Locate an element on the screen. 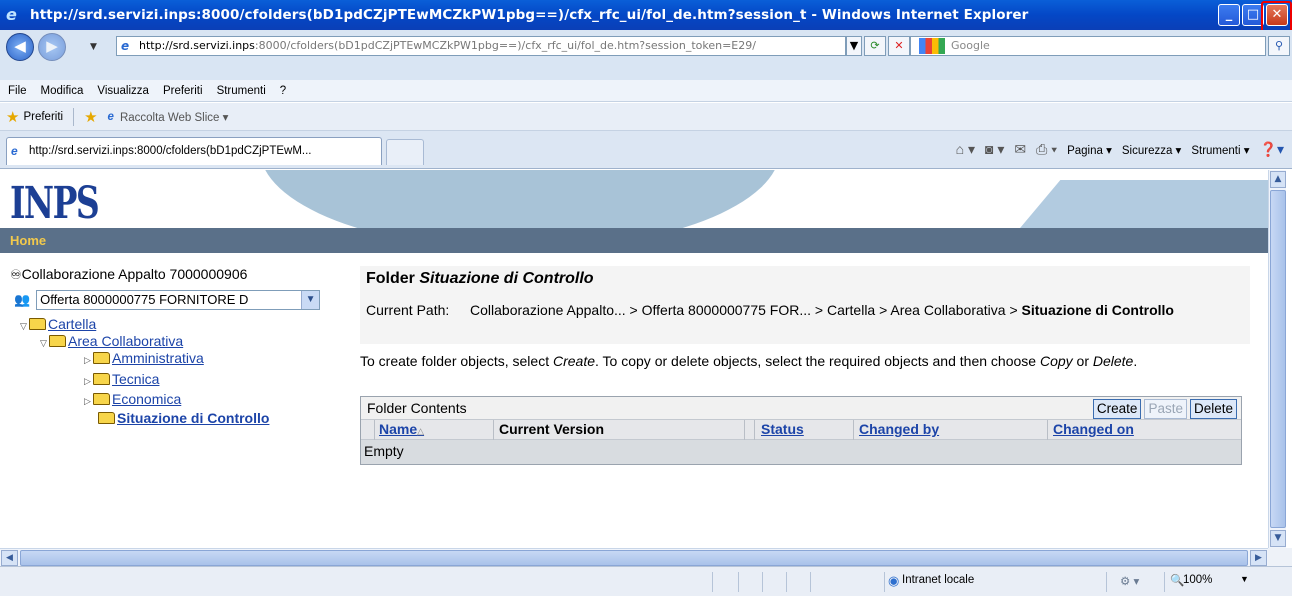  new-tab-button is located at coordinates (405, 152).